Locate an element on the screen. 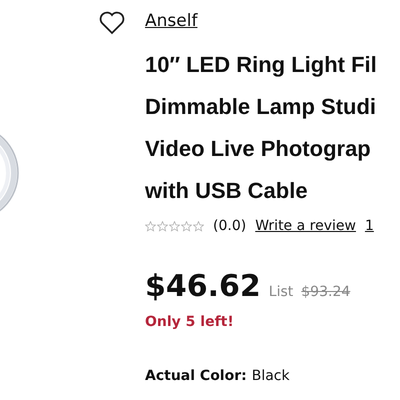 This screenshot has height=400, width=400. list-label: List is located at coordinates (281, 292).